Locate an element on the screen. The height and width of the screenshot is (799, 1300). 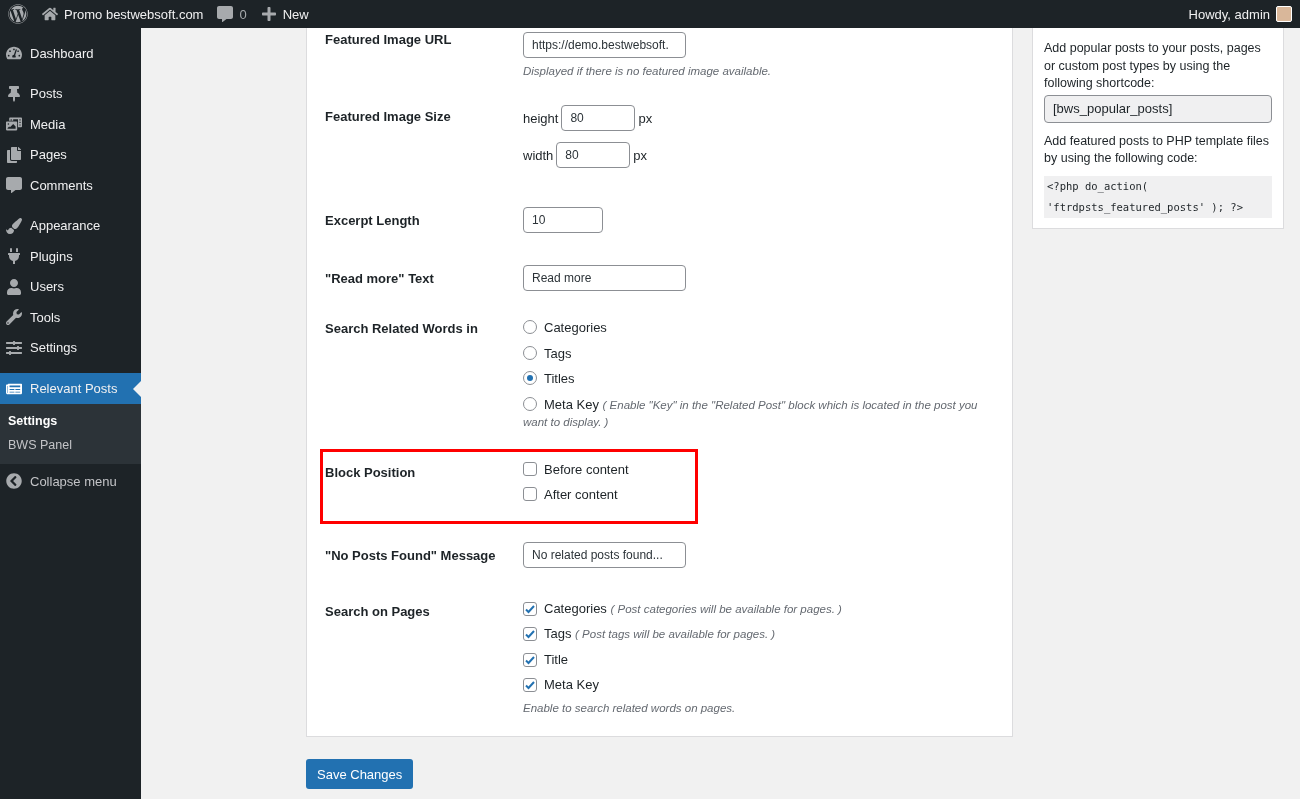
collapse-icon is located at coordinates (14, 481).